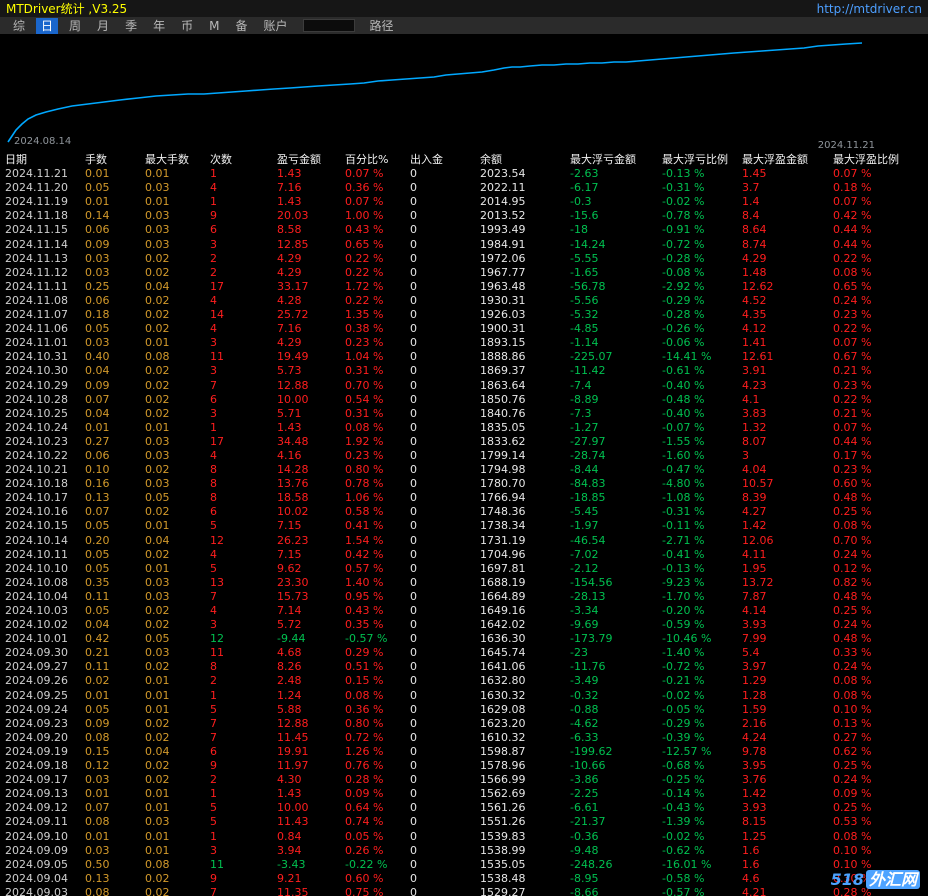  Describe the element at coordinates (892, 879) in the screenshot. I see `watermark-suffix: 外汇网` at that location.